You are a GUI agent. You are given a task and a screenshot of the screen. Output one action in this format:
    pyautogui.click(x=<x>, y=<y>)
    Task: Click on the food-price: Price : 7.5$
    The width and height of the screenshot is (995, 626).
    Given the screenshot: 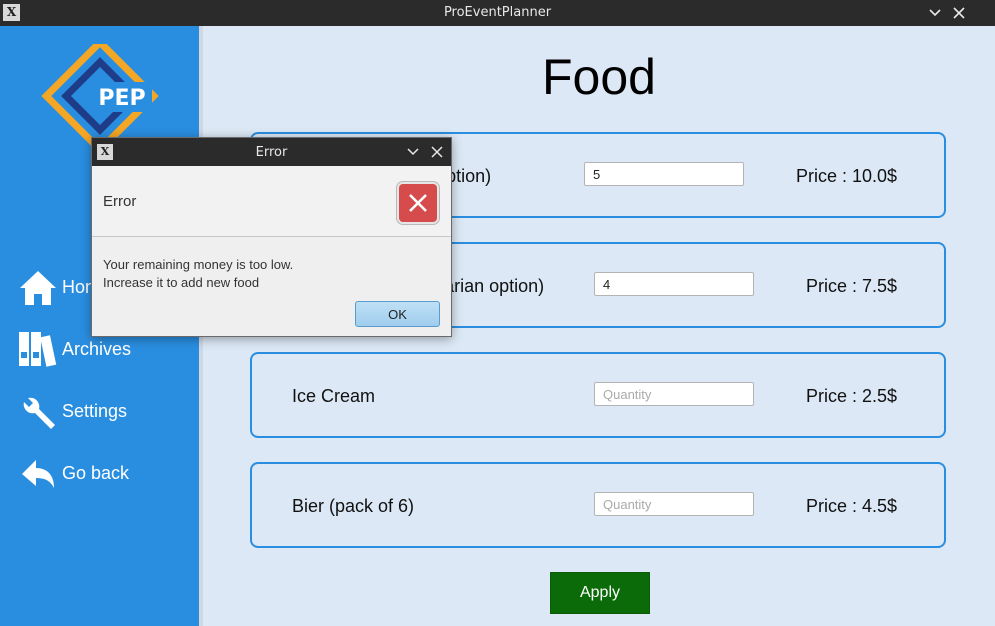 What is the action you would take?
    pyautogui.click(x=852, y=286)
    